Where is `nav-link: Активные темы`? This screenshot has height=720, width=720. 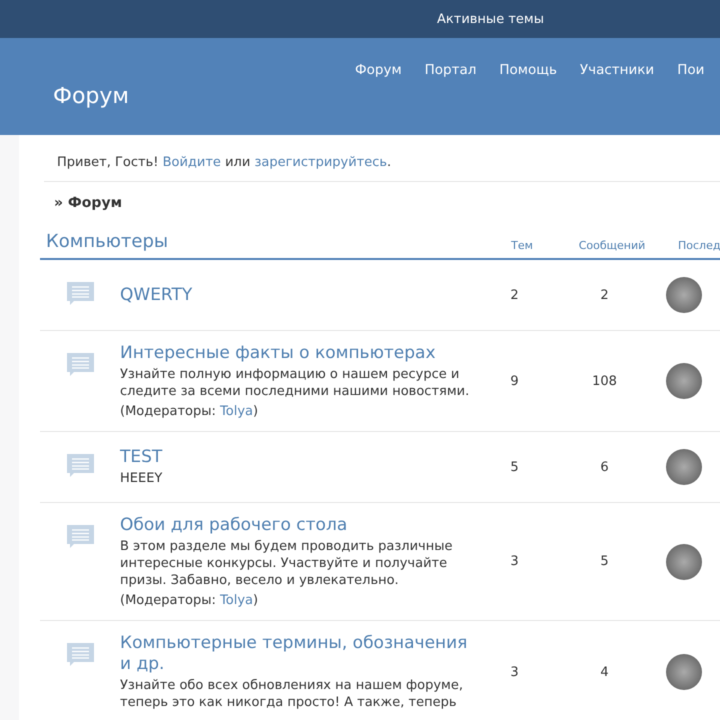
nav-link: Активные темы is located at coordinates (490, 19).